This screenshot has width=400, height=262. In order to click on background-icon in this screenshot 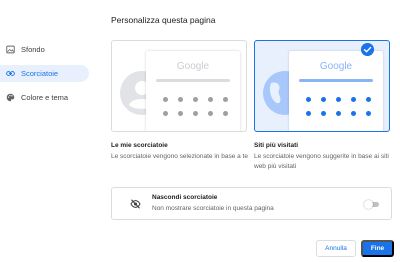, I will do `click(10, 49)`.